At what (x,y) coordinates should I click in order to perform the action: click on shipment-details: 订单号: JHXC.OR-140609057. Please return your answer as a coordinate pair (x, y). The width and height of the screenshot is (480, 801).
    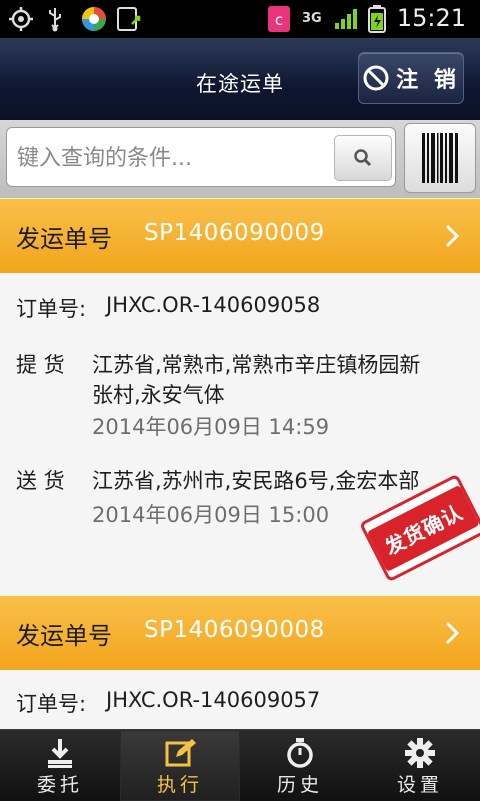
    Looking at the image, I should click on (240, 699).